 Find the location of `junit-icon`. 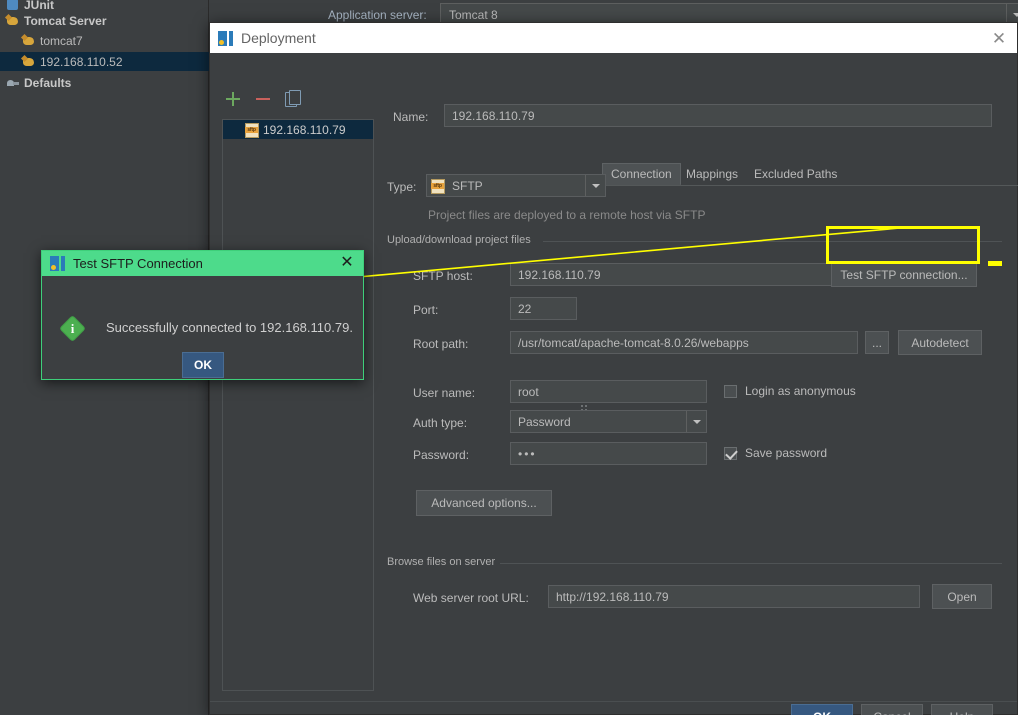

junit-icon is located at coordinates (13, 5).